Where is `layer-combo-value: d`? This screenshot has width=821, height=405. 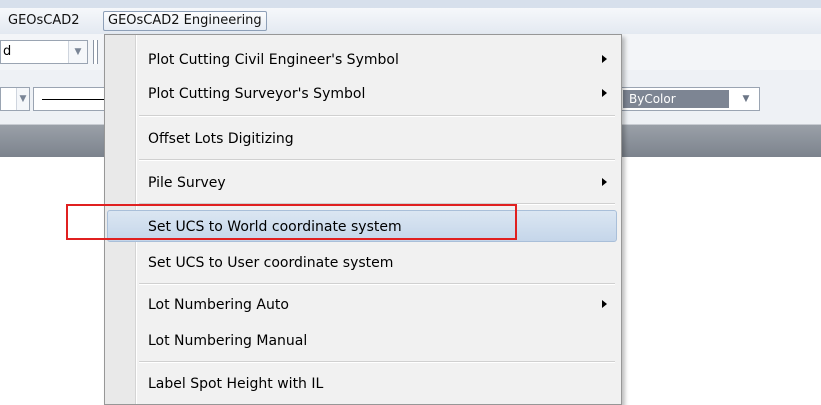 layer-combo-value: d is located at coordinates (7, 51).